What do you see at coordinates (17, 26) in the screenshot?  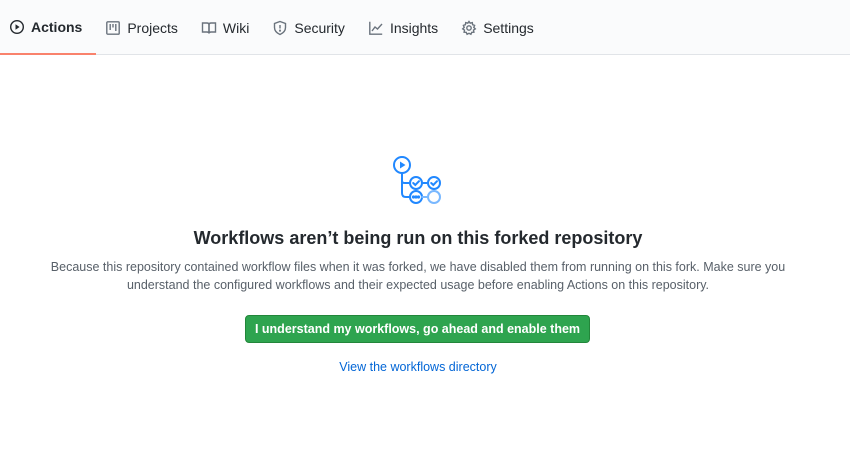 I see `play-circle-icon` at bounding box center [17, 26].